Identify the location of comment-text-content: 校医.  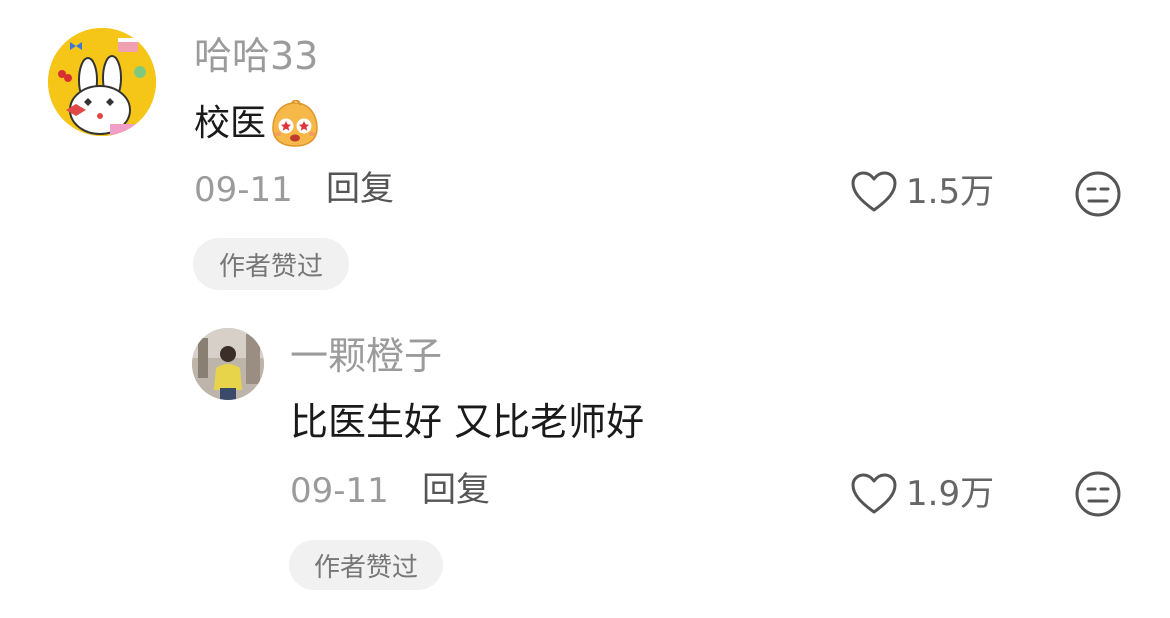
(230, 123).